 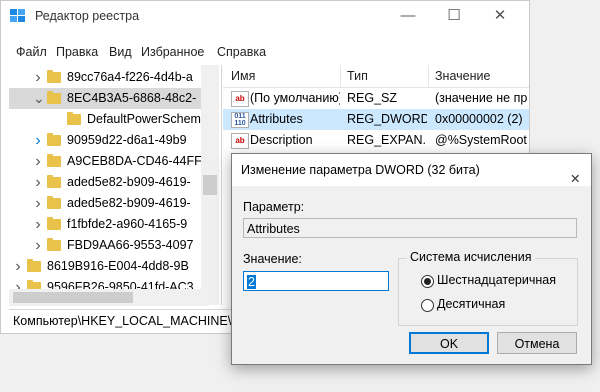 What do you see at coordinates (77, 52) in the screenshot?
I see `menu-edit: Правка` at bounding box center [77, 52].